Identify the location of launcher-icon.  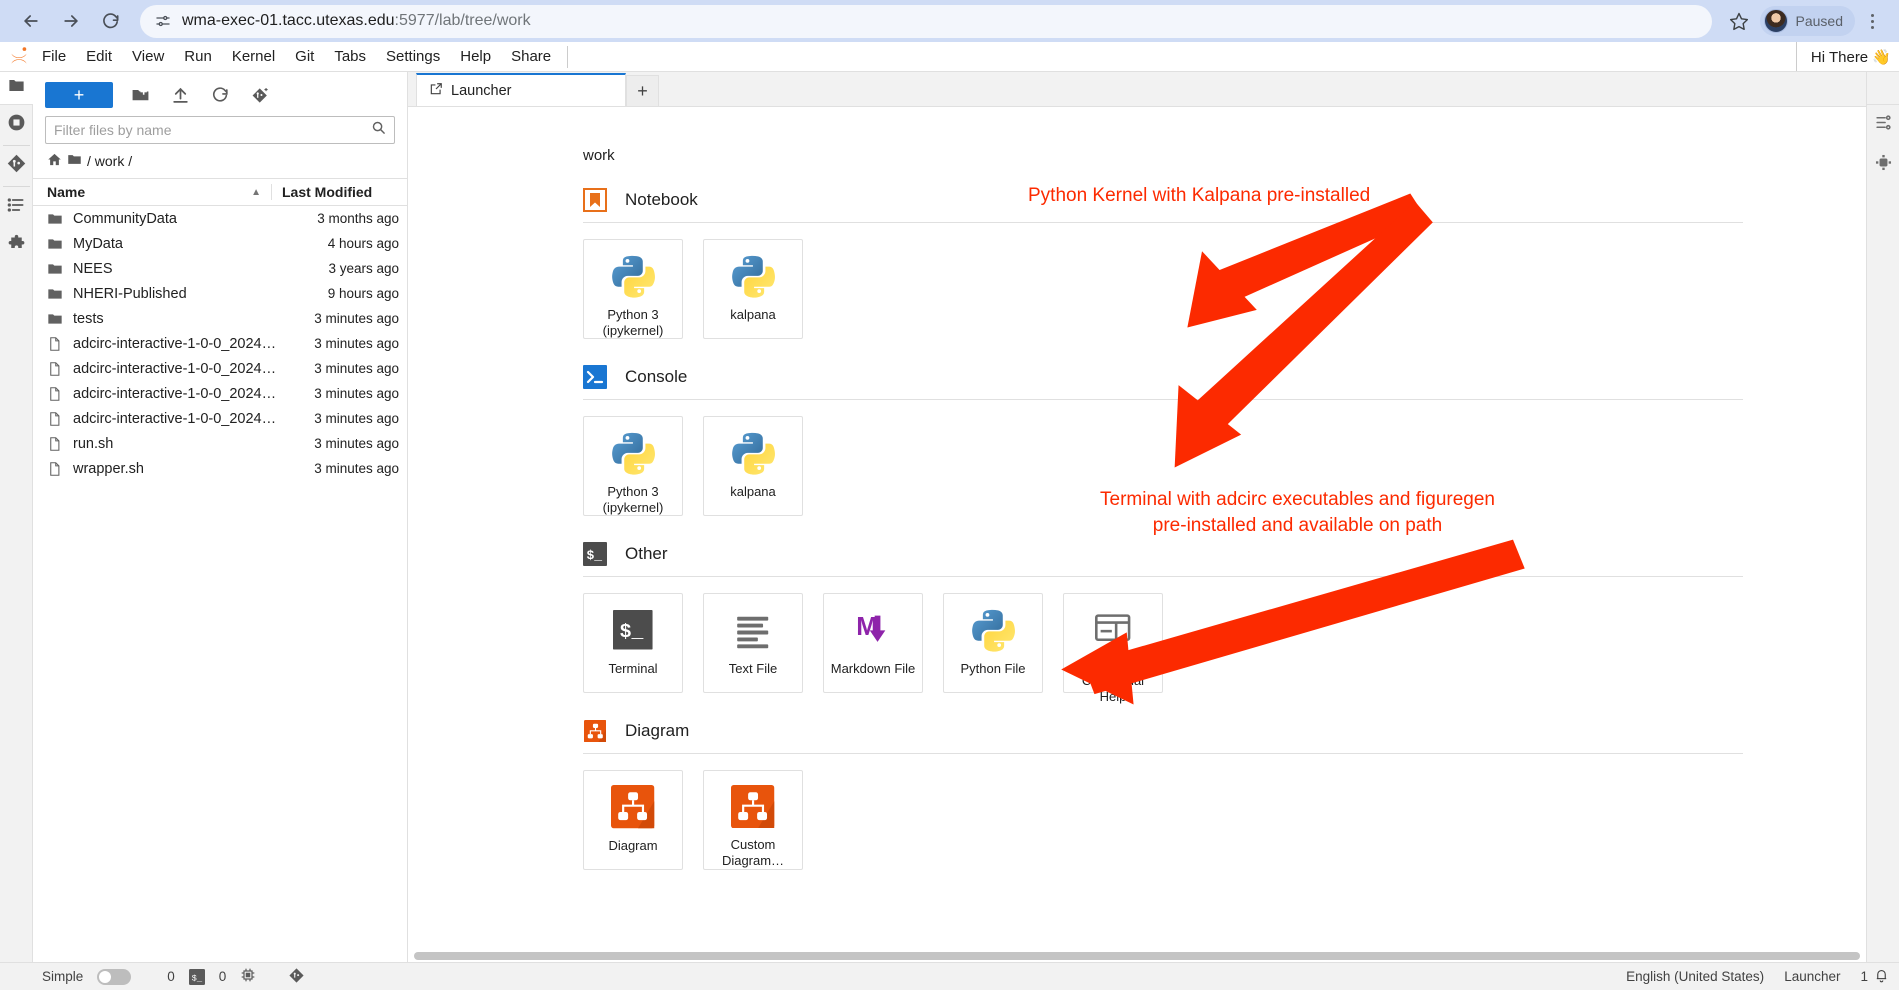
(436, 91).